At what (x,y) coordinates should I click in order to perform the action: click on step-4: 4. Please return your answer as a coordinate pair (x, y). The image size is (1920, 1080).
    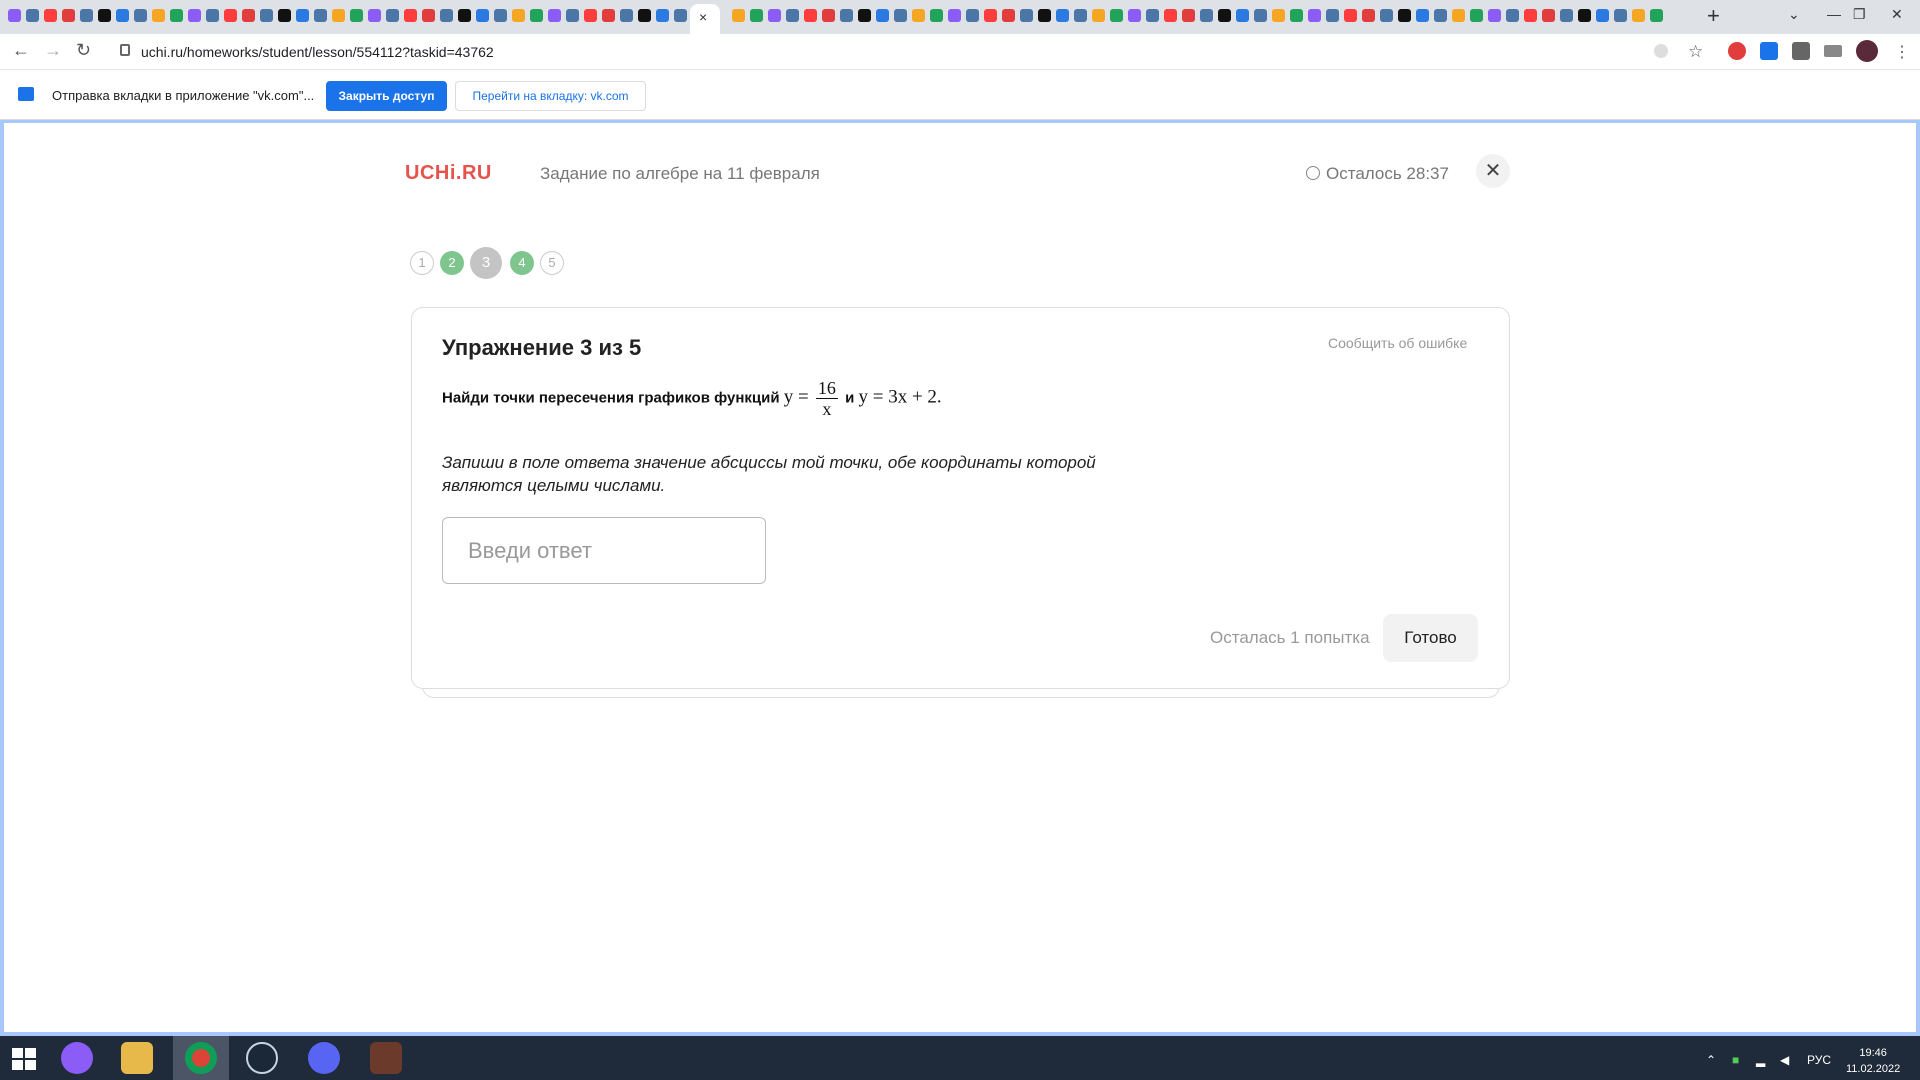
    Looking at the image, I should click on (522, 263).